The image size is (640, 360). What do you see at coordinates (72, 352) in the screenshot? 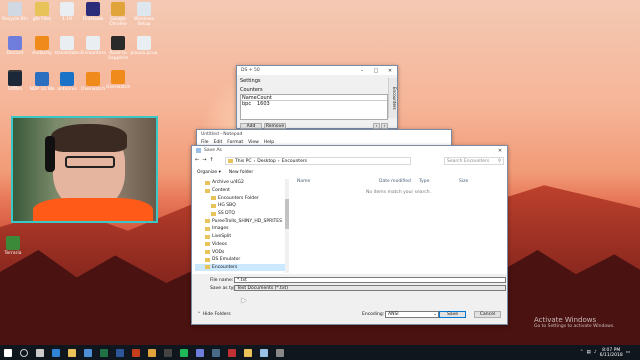
I see `file-explorer-icon` at bounding box center [72, 352].